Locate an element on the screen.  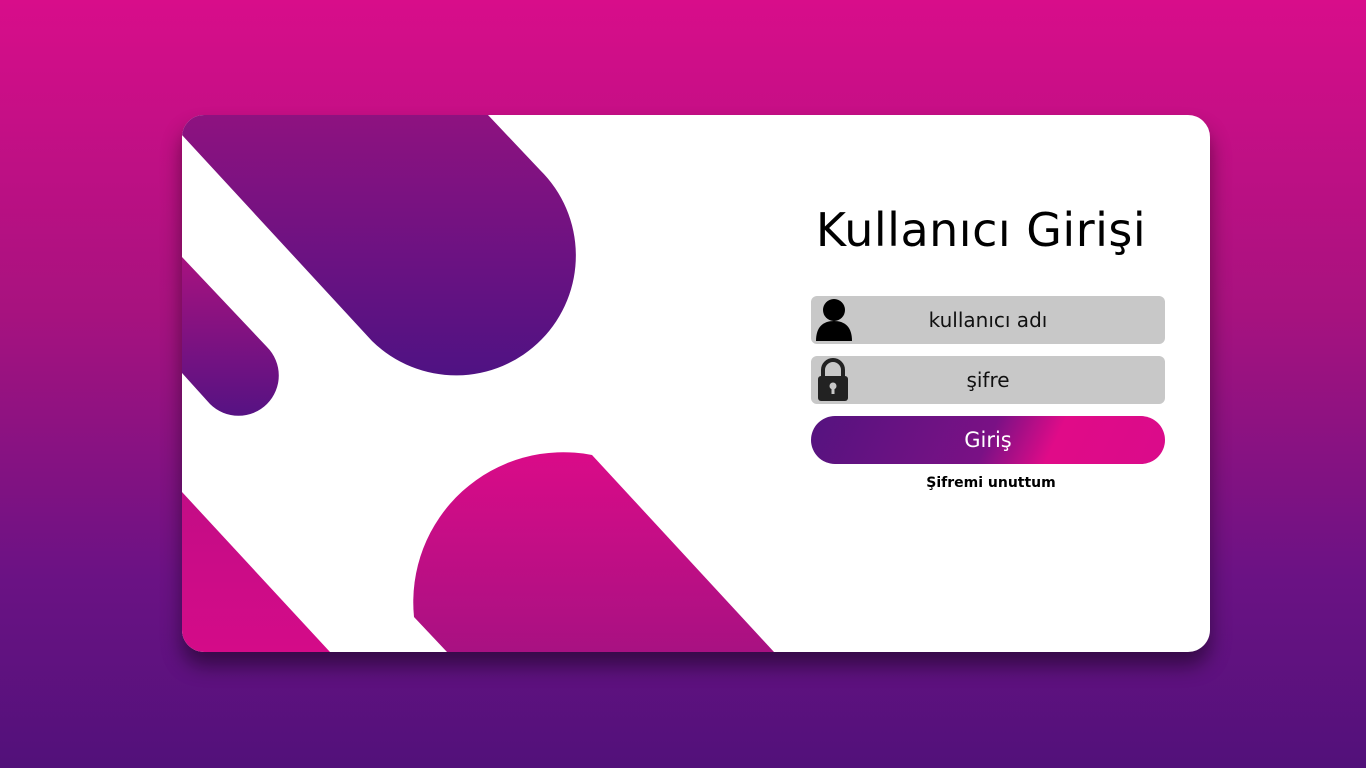
login-button: Giriş is located at coordinates (988, 440).